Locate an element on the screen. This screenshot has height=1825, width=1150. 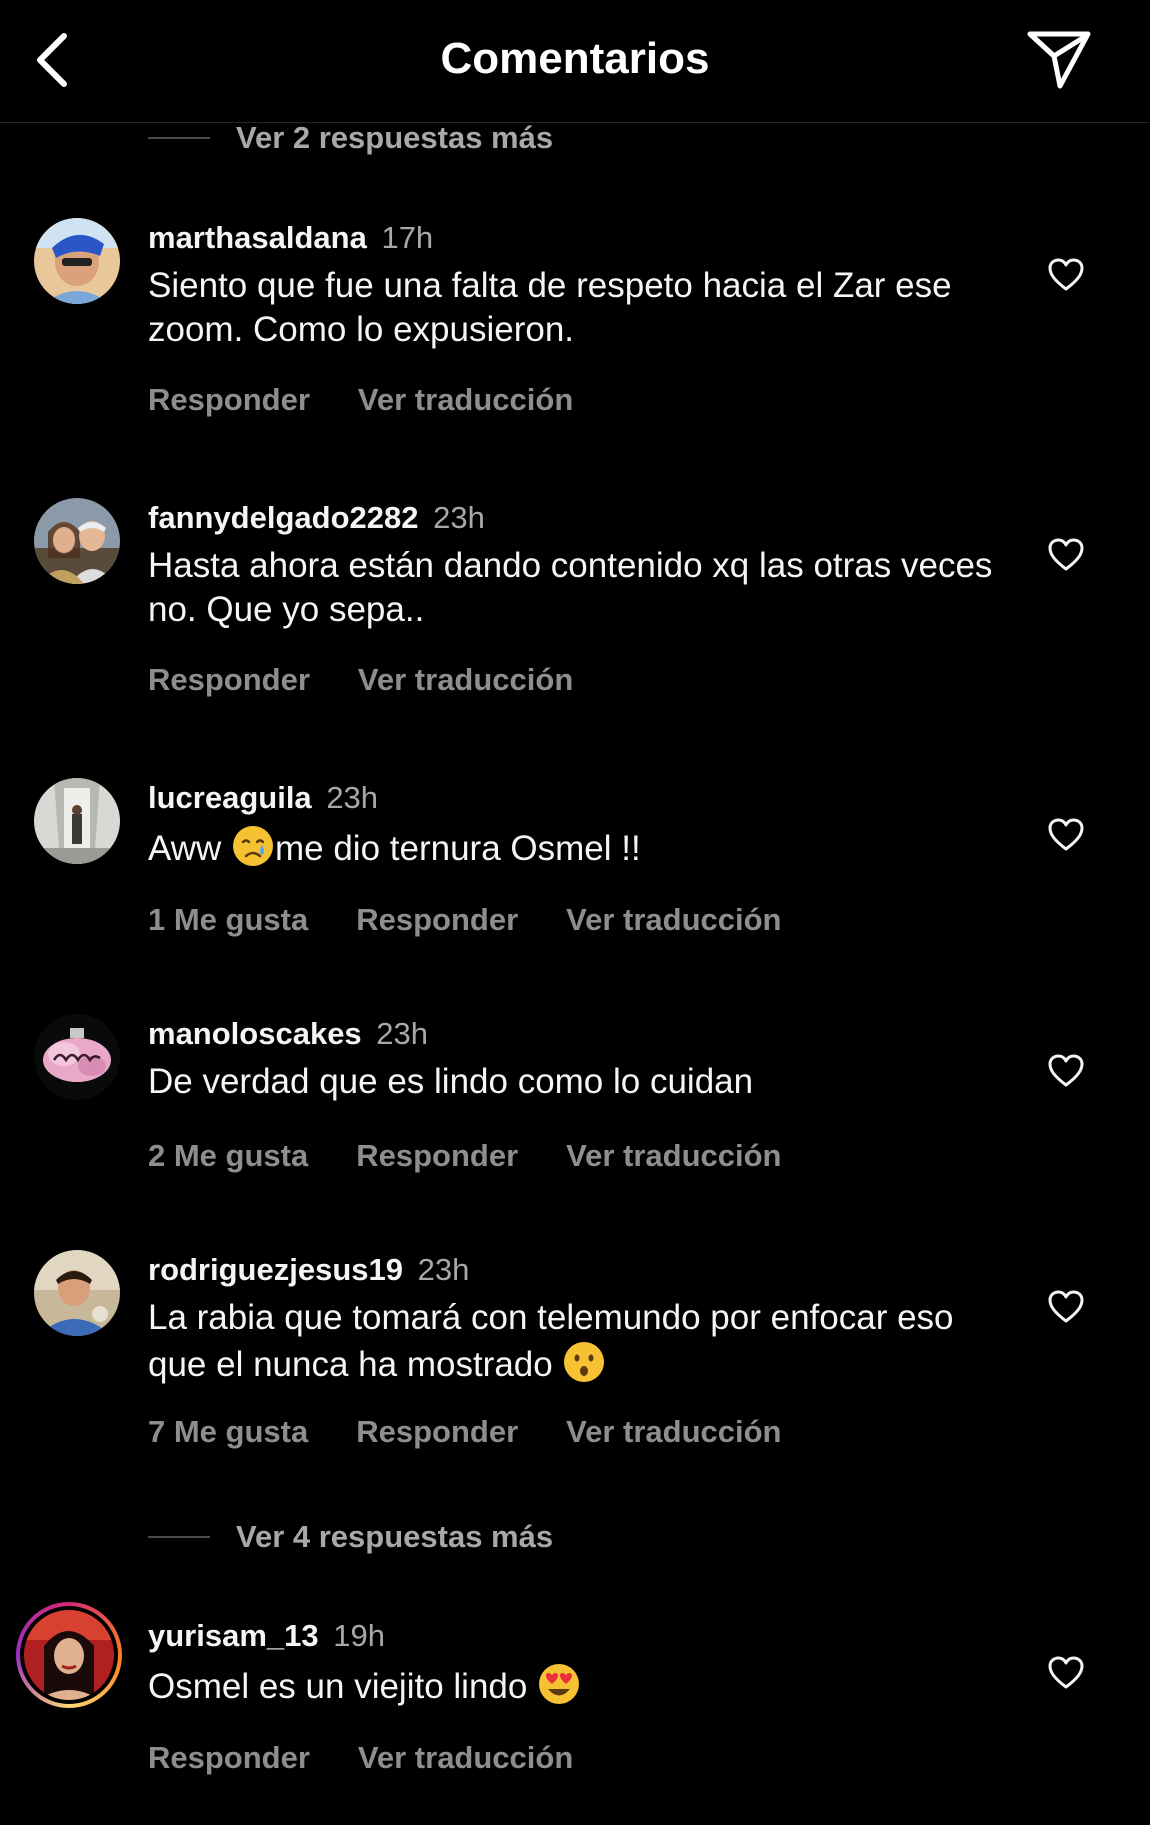
timestamp: 17h is located at coordinates (407, 237).